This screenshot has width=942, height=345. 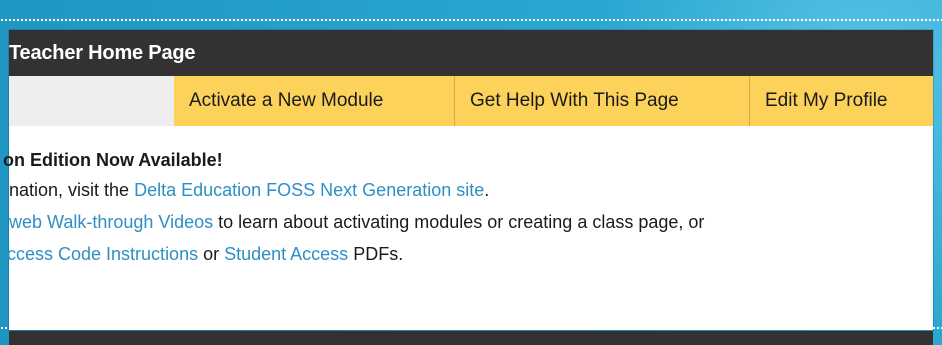 I want to click on activate-module-button: Activate a New Module, so click(x=314, y=101).